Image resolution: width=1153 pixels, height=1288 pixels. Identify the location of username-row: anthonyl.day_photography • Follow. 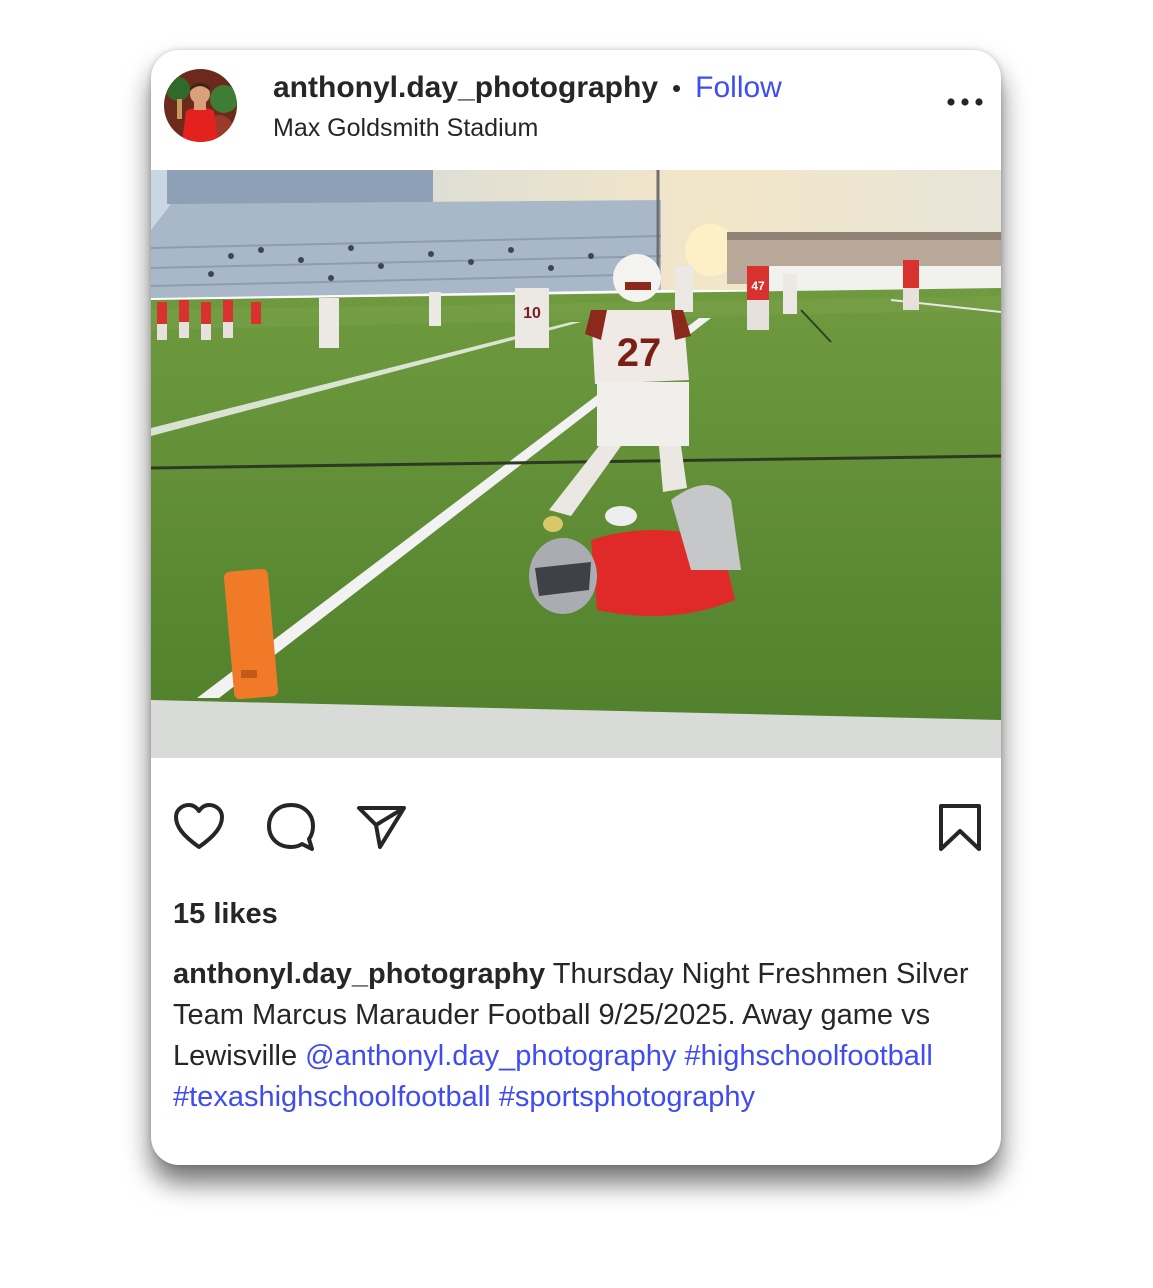
(527, 88).